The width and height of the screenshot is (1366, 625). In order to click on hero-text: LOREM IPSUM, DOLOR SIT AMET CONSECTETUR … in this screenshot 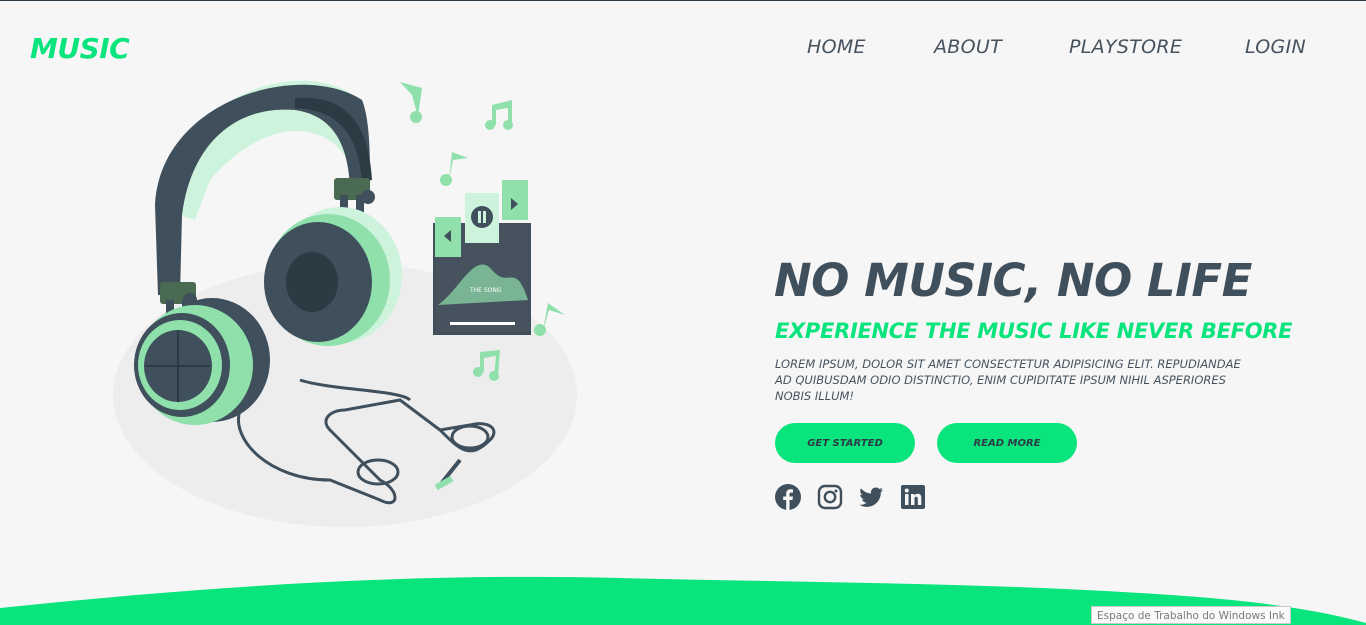, I will do `click(1008, 380)`.